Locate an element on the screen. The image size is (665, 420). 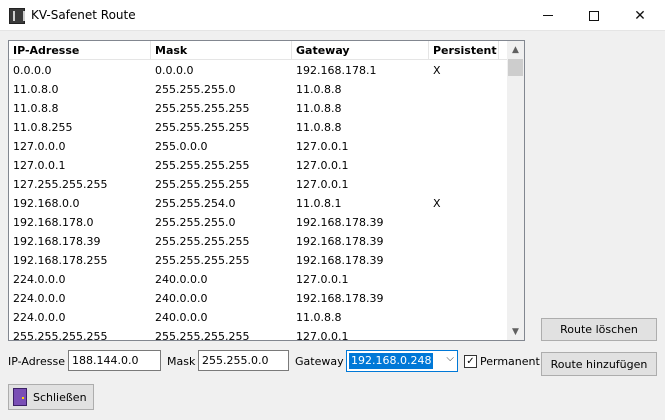
column-header-mask: Mask is located at coordinates (221, 50).